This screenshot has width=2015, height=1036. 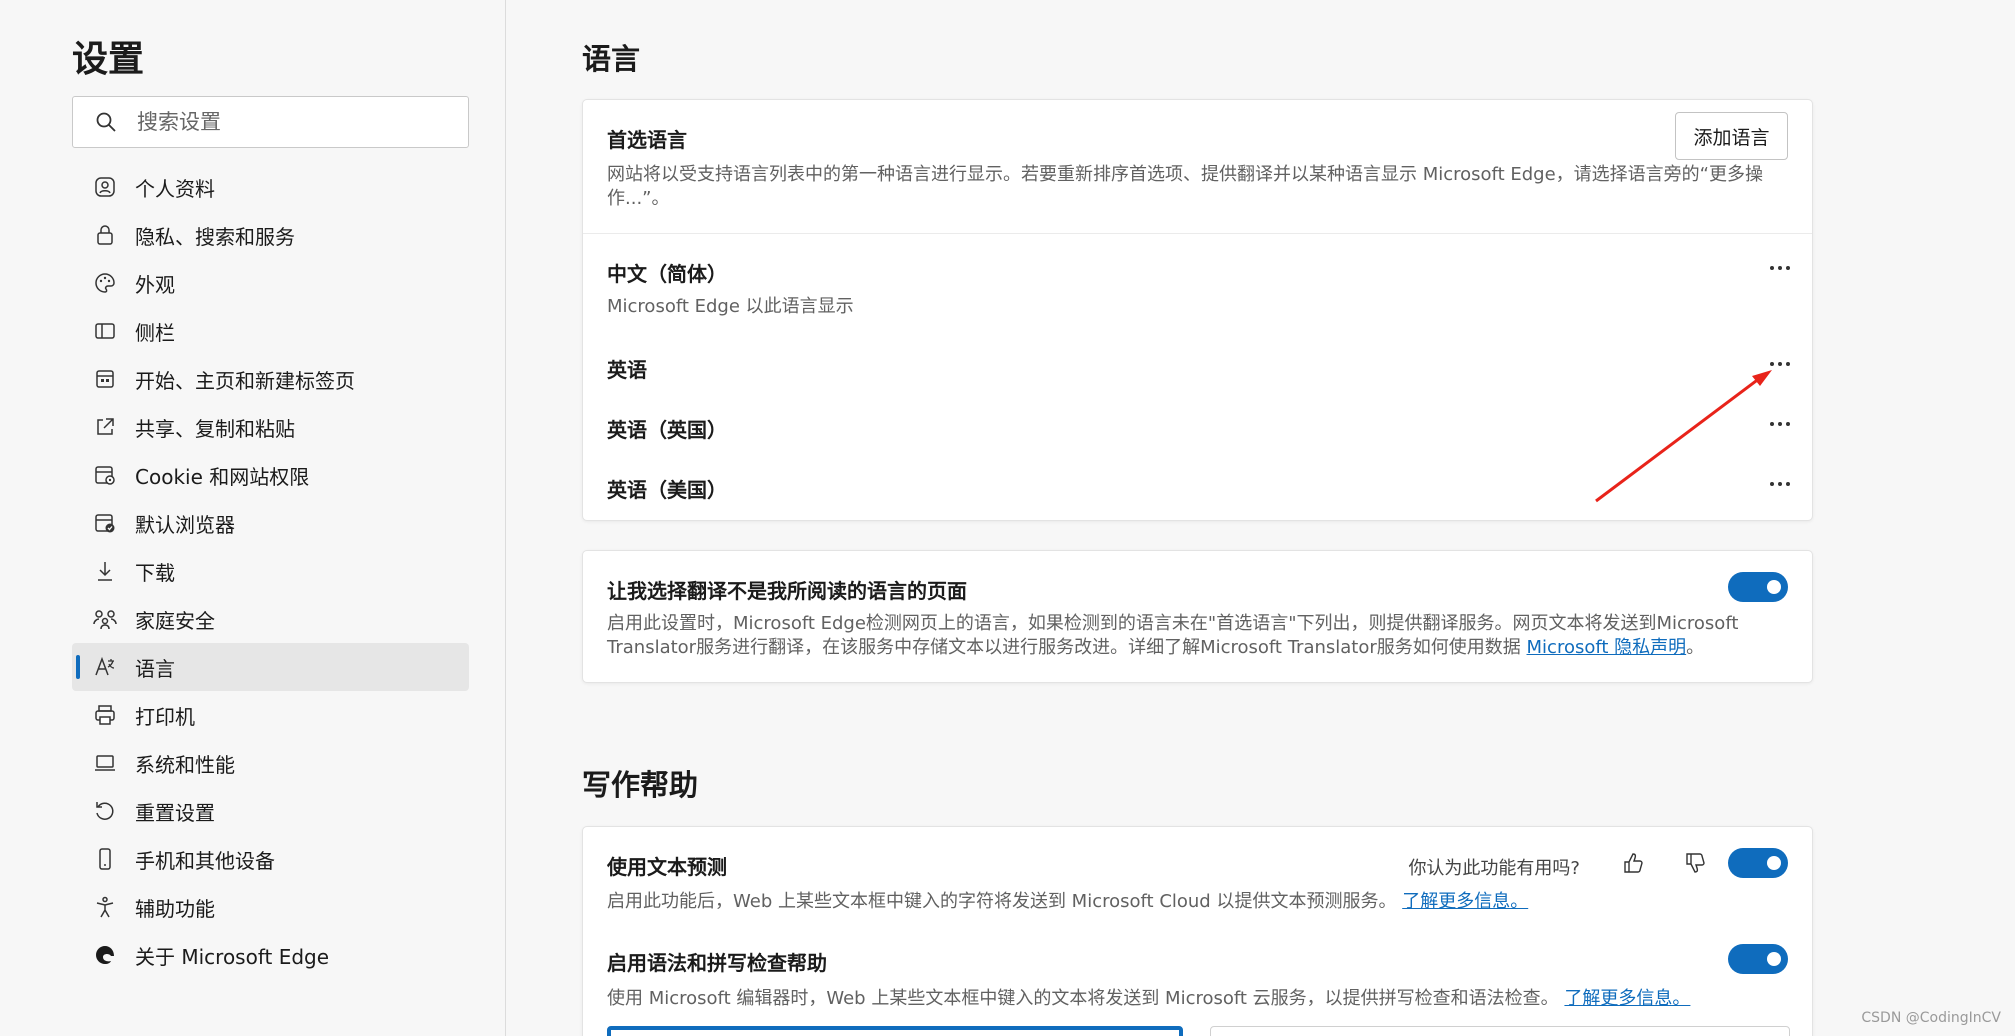 What do you see at coordinates (222, 476) in the screenshot?
I see `nav-label: Cookie 和网站权限` at bounding box center [222, 476].